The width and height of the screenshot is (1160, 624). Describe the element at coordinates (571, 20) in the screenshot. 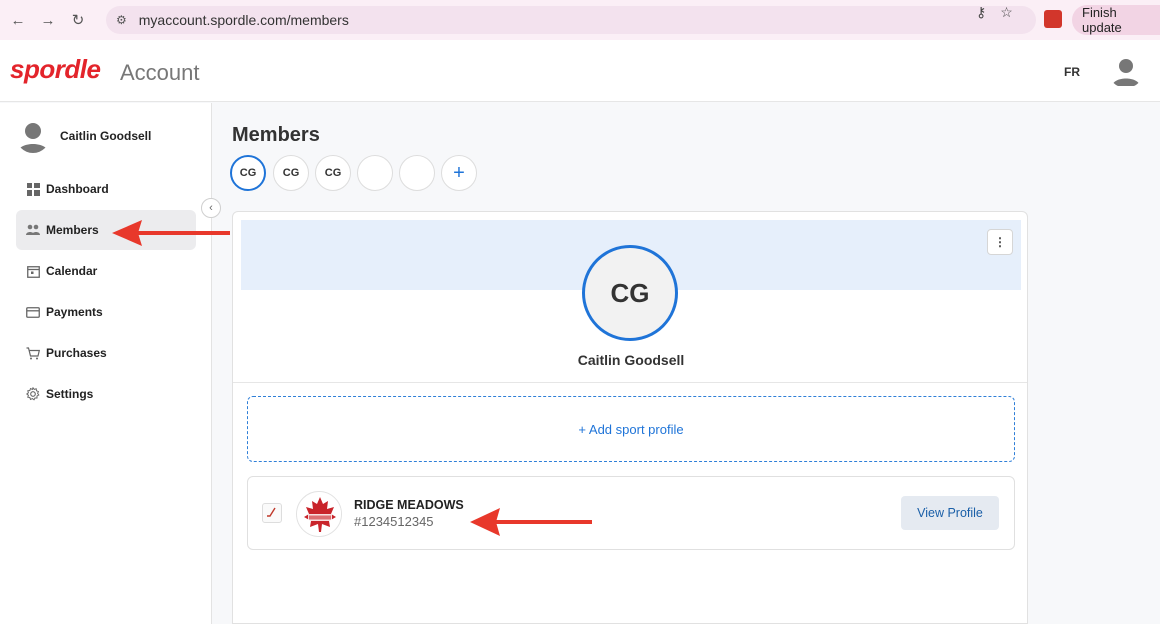

I see `address-bar: ⚙ myaccount.spordle.com/members` at that location.